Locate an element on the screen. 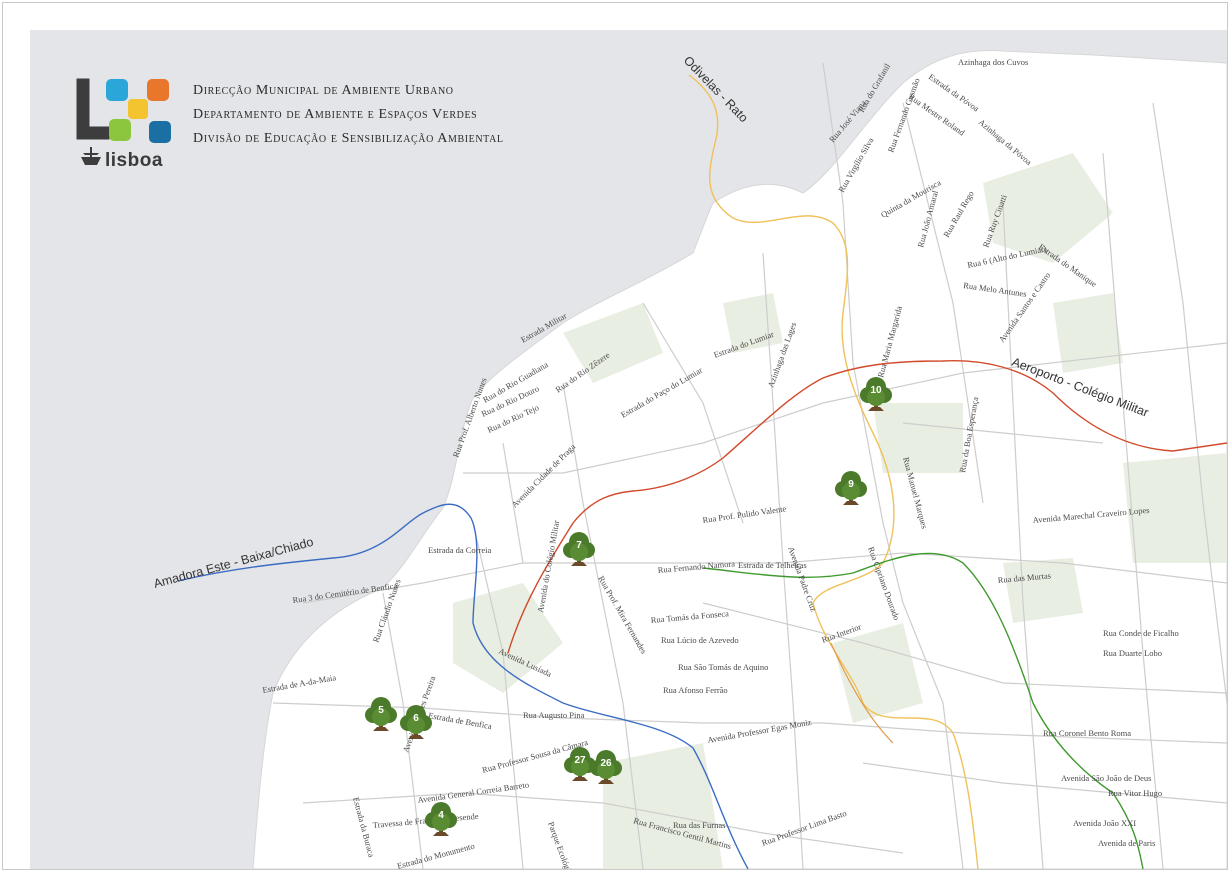 The height and width of the screenshot is (872, 1229). ship-emblem-icon is located at coordinates (91, 156).